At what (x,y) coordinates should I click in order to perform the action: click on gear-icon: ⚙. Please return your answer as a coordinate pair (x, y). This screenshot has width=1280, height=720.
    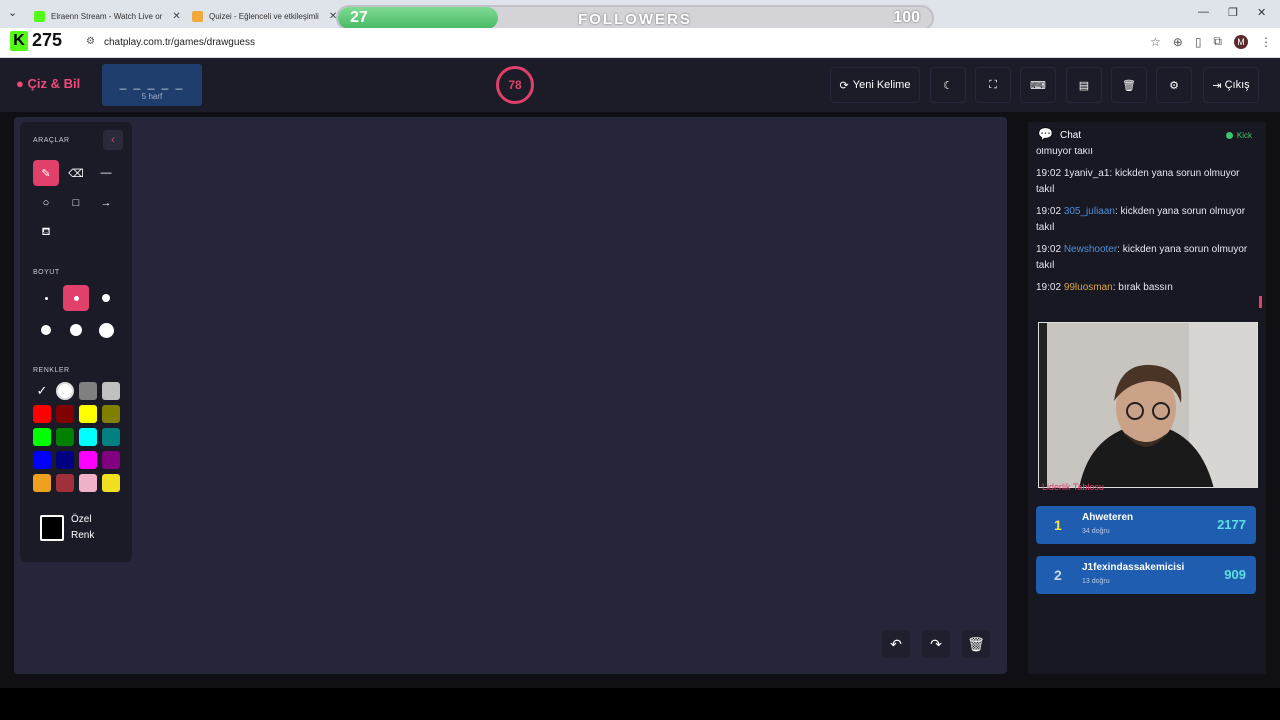
    Looking at the image, I should click on (1174, 85).